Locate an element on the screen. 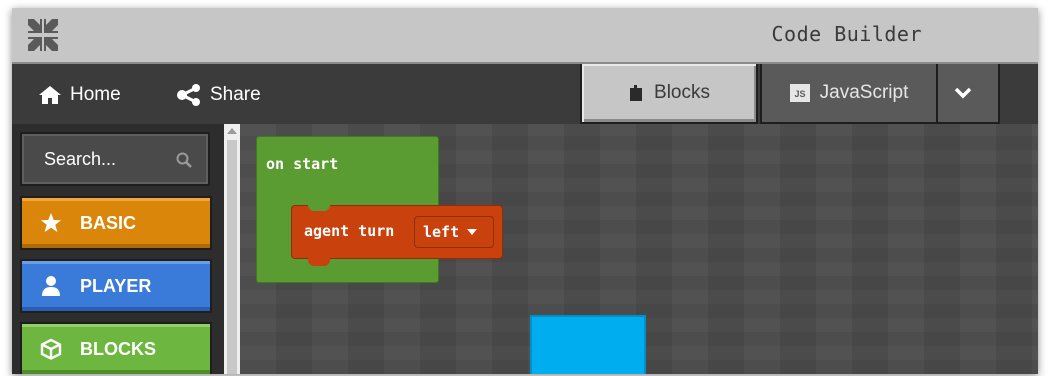 The image size is (1051, 376). collapse-icon is located at coordinates (43, 35).